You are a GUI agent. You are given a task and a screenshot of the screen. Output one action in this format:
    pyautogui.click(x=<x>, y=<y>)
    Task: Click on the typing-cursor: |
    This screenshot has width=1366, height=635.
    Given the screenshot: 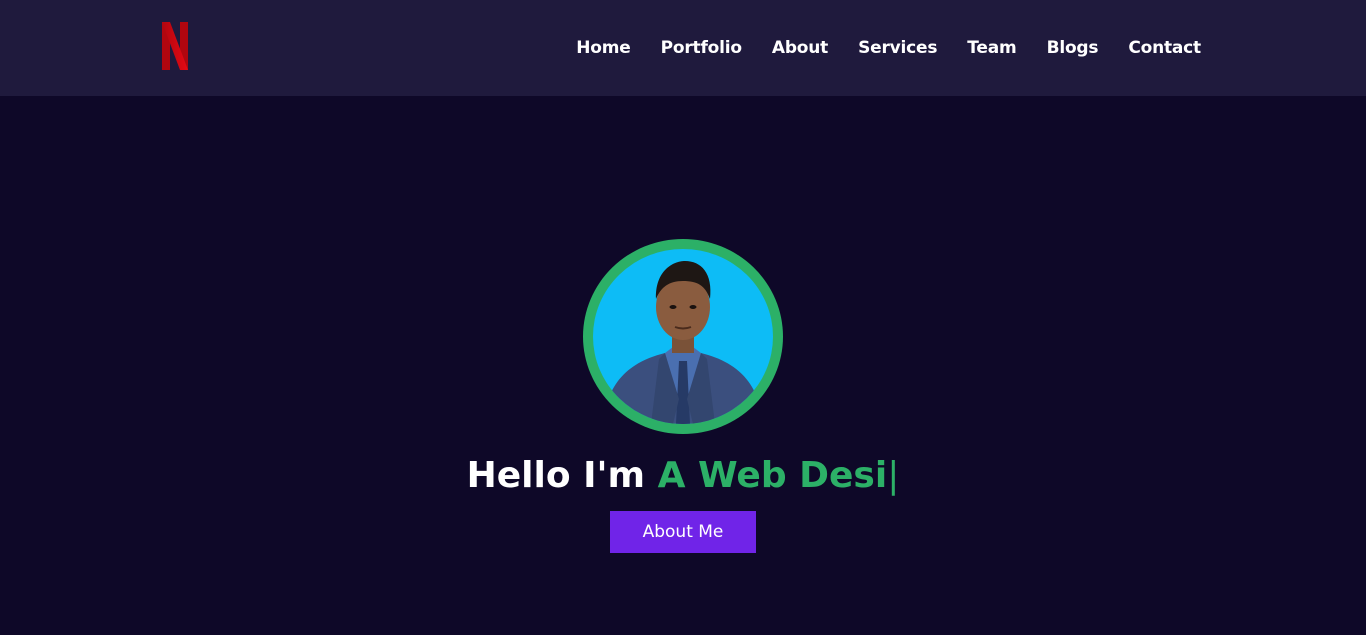 What is the action you would take?
    pyautogui.click(x=893, y=475)
    